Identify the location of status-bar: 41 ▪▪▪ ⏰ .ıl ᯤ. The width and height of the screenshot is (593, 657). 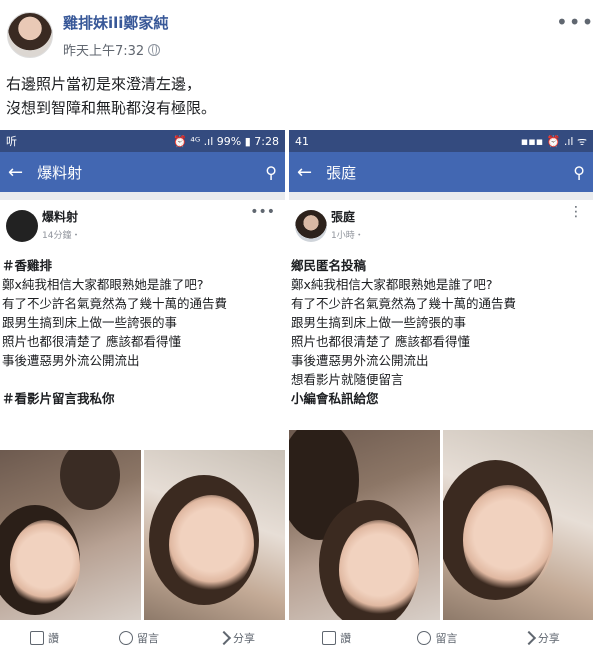
(441, 141).